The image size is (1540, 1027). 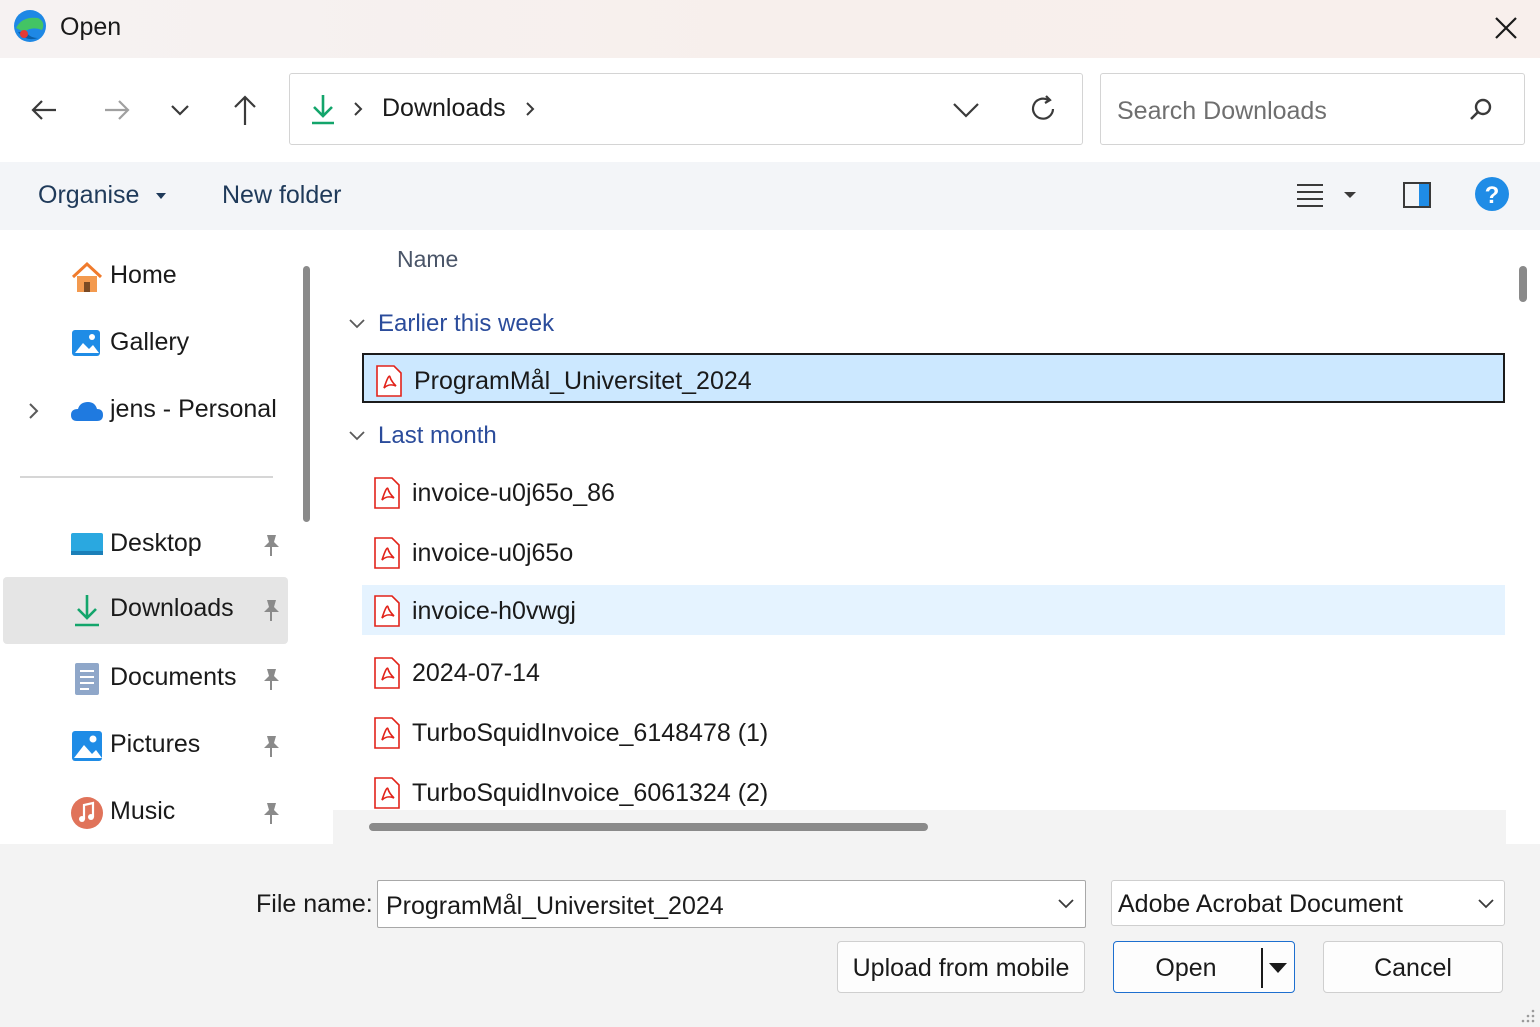 I want to click on open-button: Open, so click(x=1204, y=967).